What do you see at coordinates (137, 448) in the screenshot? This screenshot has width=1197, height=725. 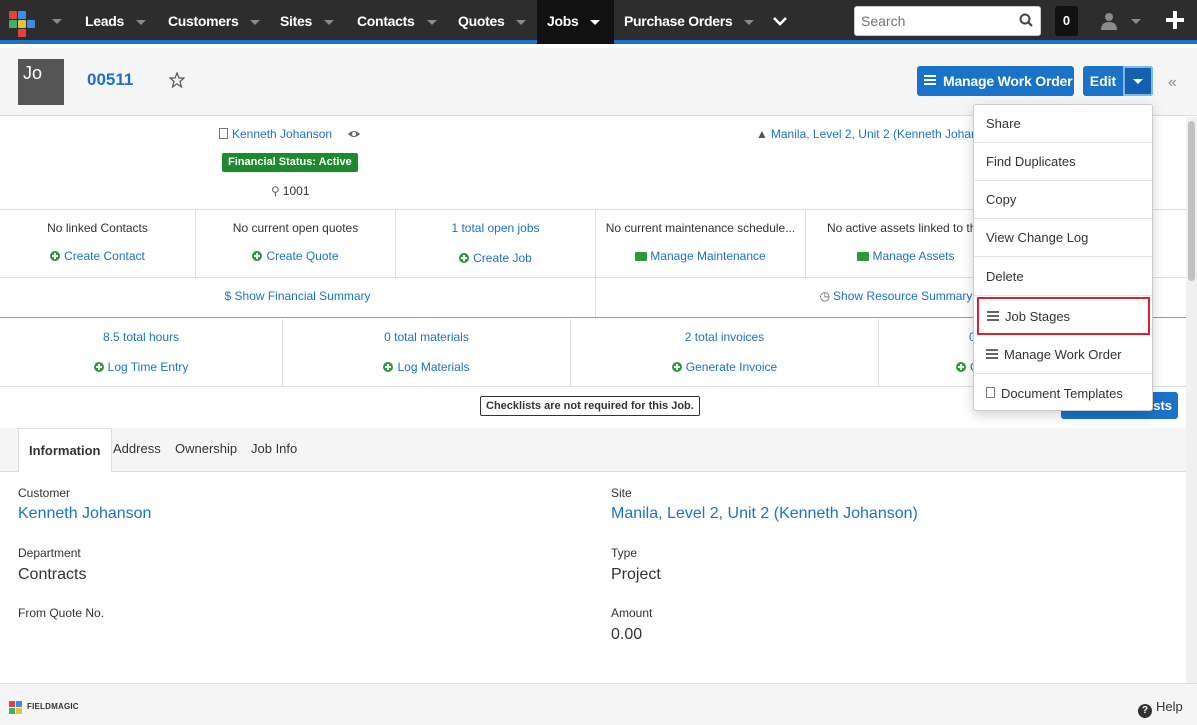 I see `tab-address: Address` at bounding box center [137, 448].